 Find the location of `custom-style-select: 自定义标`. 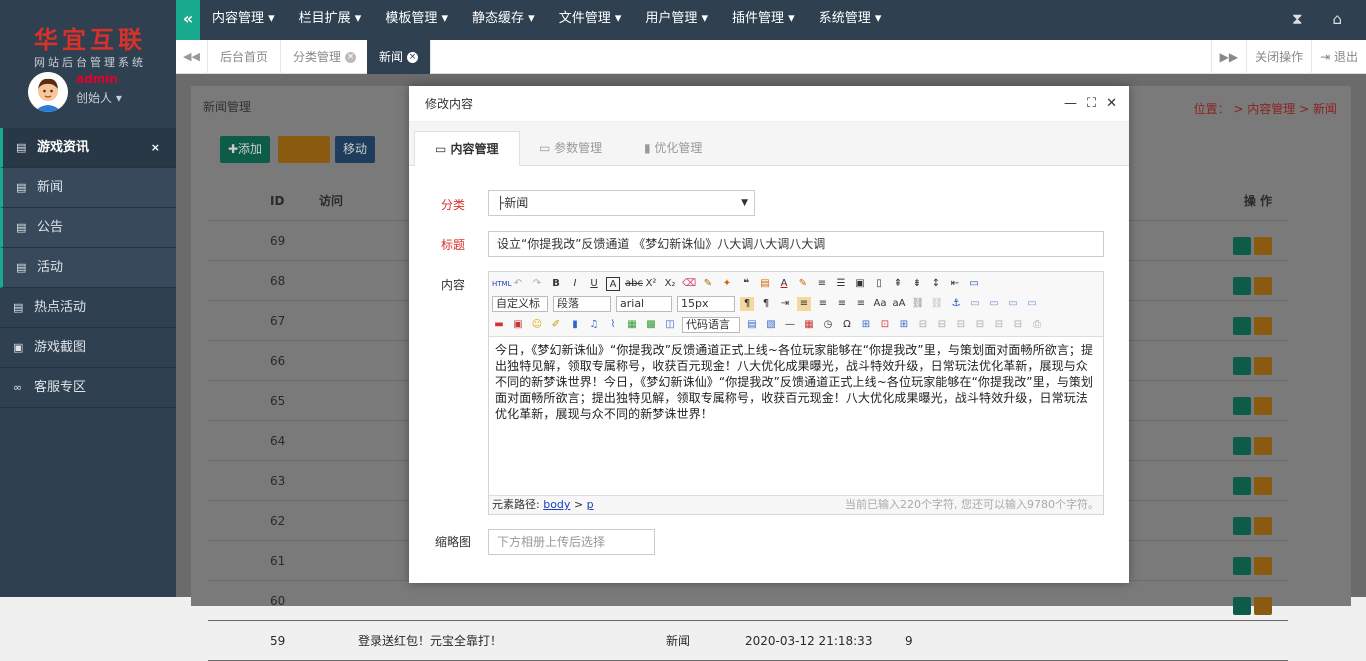

custom-style-select: 自定义标 is located at coordinates (520, 304).